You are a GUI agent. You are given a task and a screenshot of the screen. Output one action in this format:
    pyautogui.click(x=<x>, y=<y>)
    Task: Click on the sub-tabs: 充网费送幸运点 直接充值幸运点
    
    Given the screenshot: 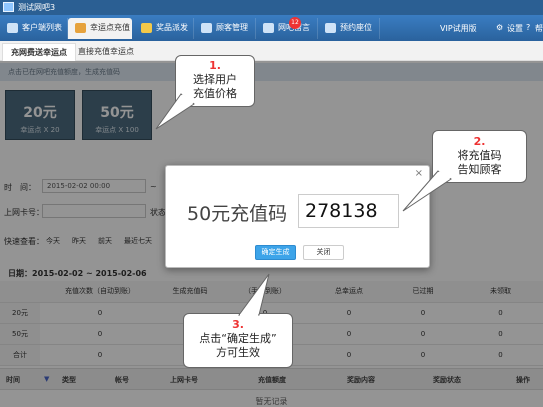 What is the action you would take?
    pyautogui.click(x=271, y=51)
    